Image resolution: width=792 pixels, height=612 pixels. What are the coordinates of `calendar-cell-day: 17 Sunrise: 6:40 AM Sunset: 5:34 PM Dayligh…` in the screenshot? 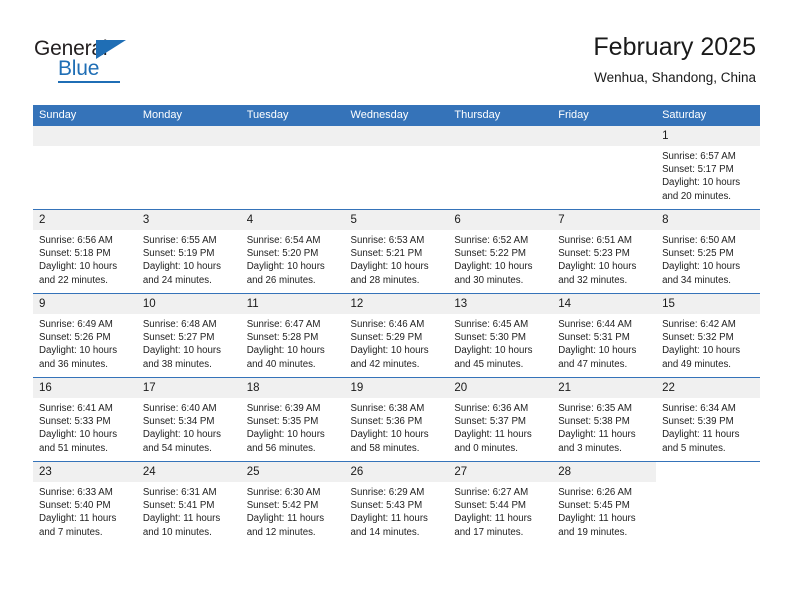 It's located at (188, 419).